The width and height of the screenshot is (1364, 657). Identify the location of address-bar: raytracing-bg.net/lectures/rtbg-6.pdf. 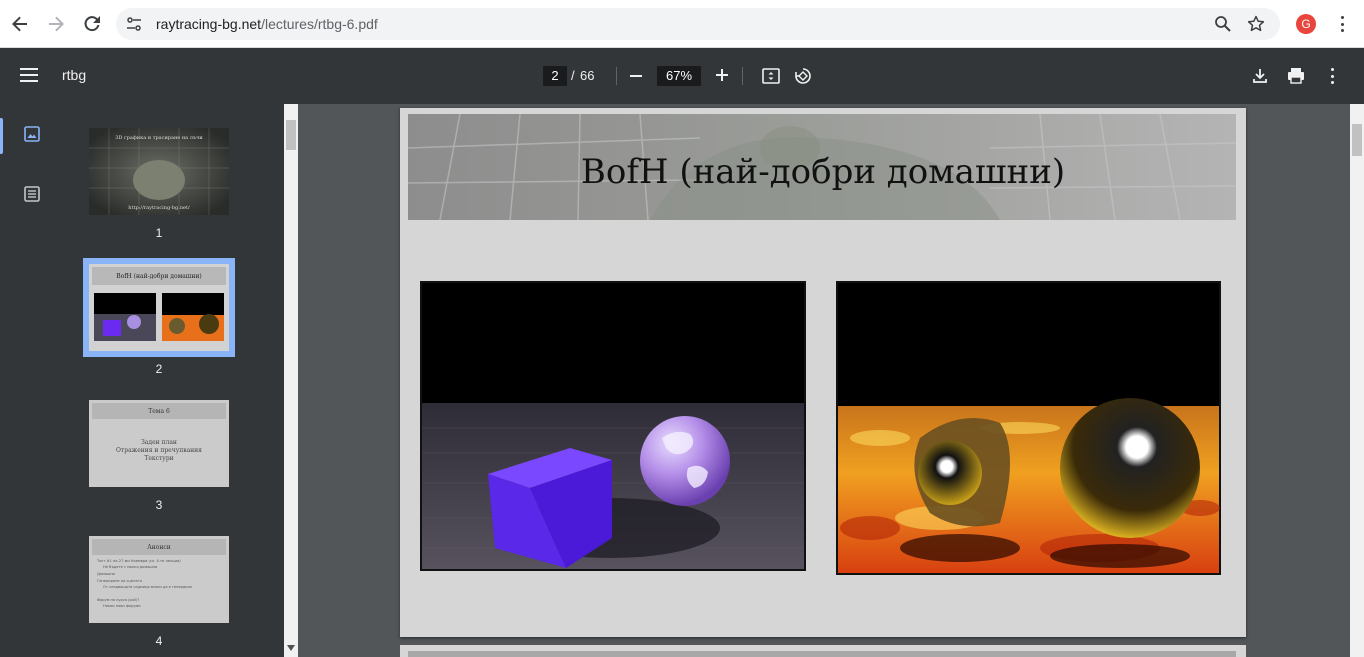
(698, 24).